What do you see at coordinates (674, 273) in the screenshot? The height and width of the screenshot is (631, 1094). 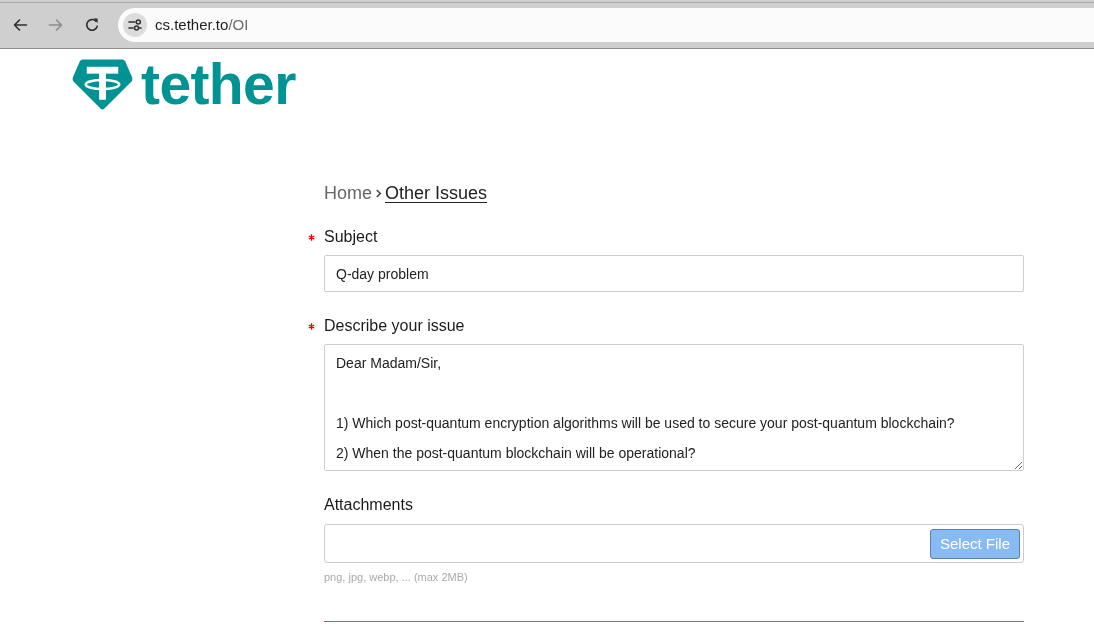 I see `subject-field: Q-day problem` at bounding box center [674, 273].